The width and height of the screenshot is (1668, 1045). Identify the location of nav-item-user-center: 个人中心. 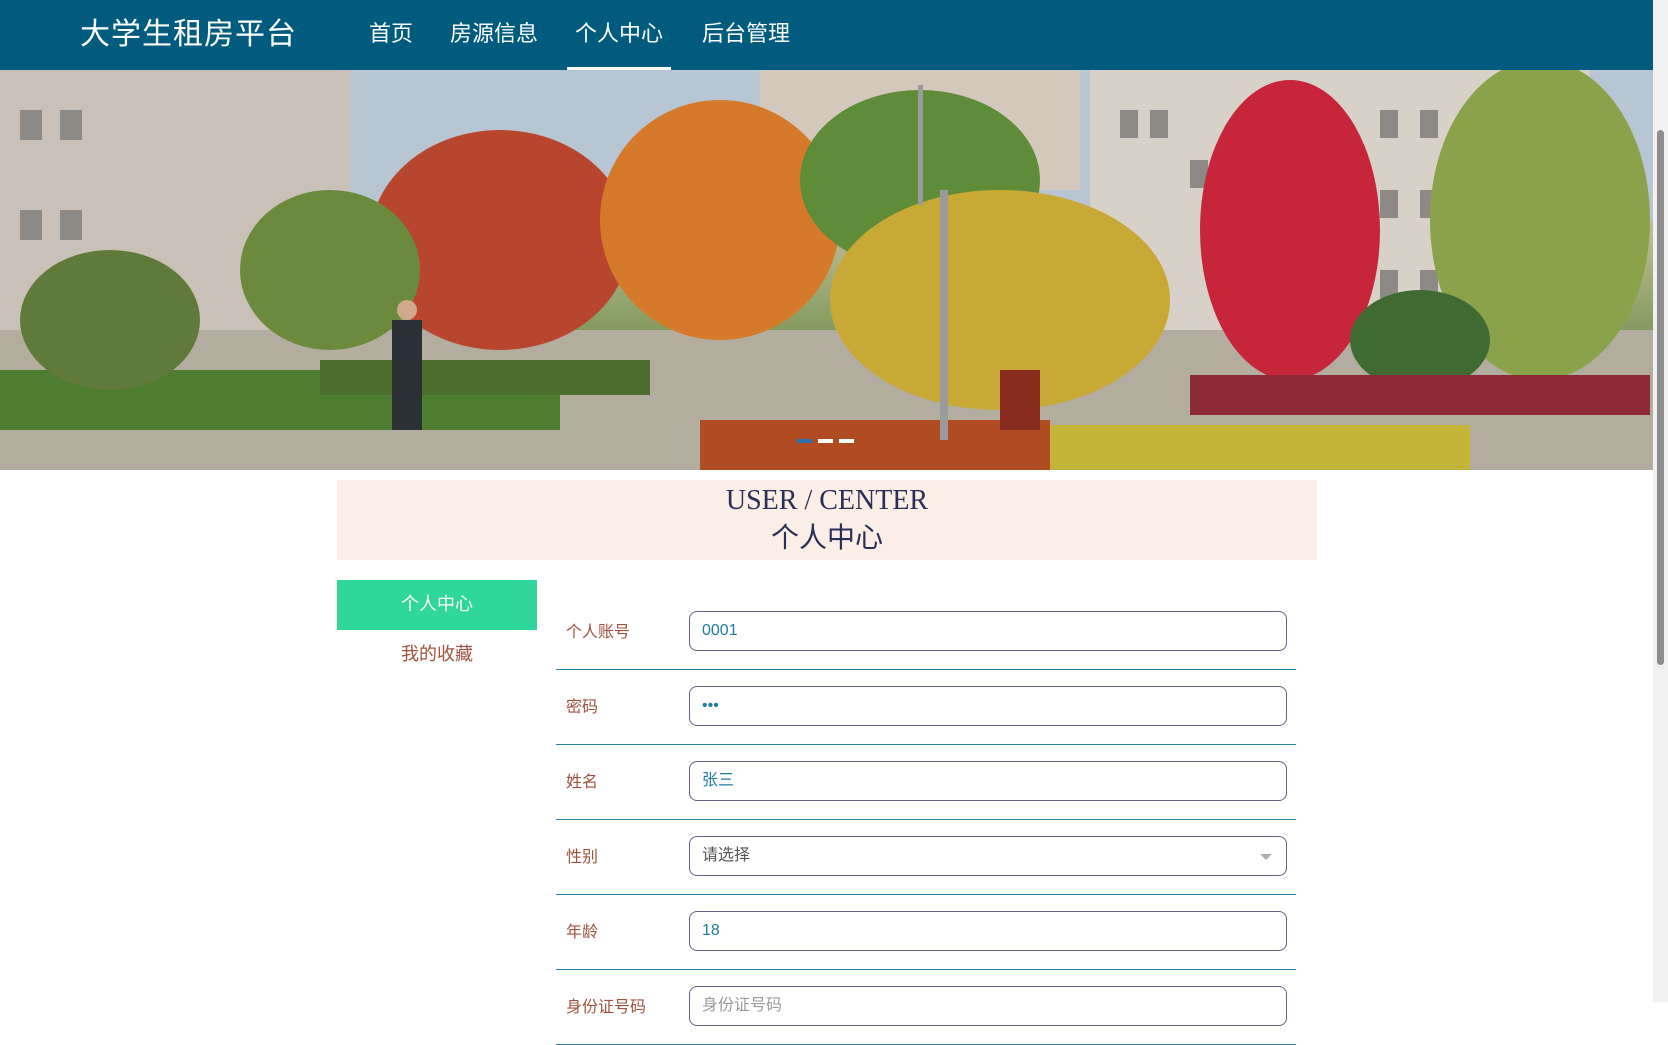
(619, 35).